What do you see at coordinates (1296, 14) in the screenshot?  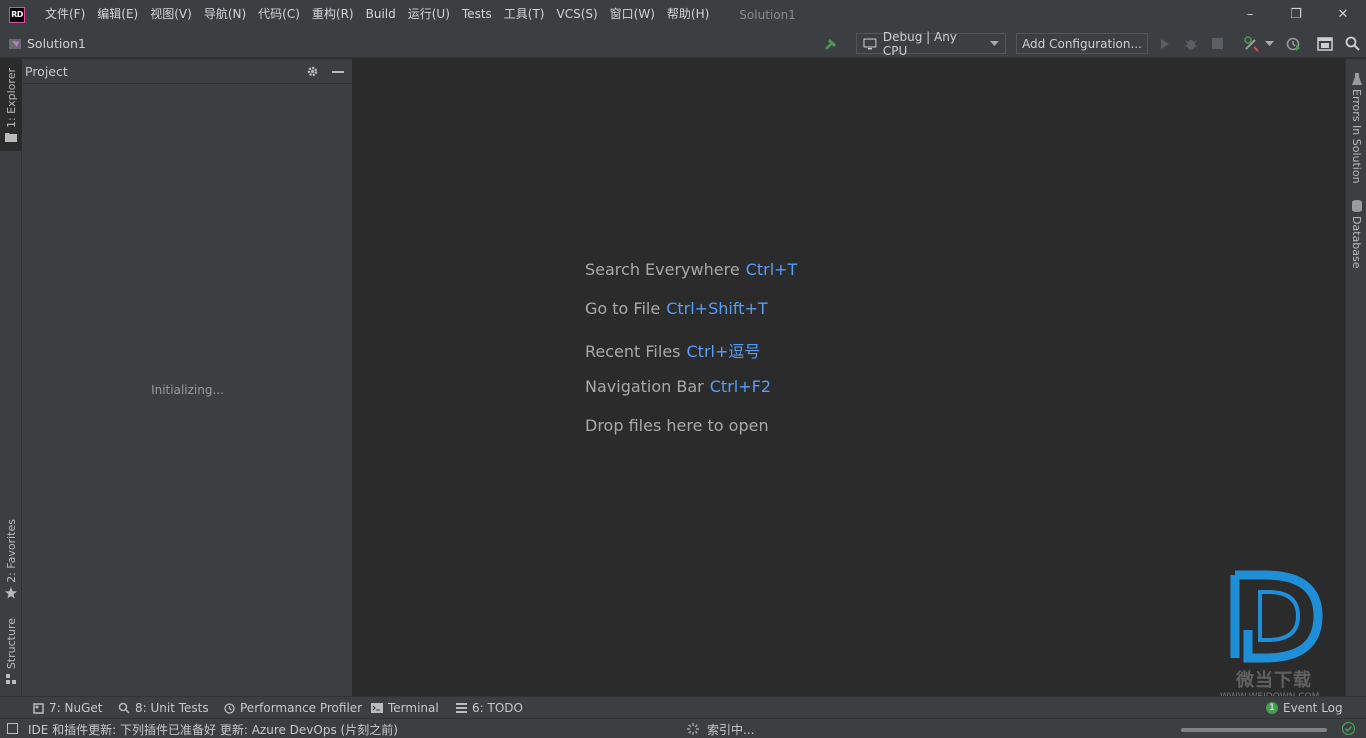 I see `restore-button: ❐` at bounding box center [1296, 14].